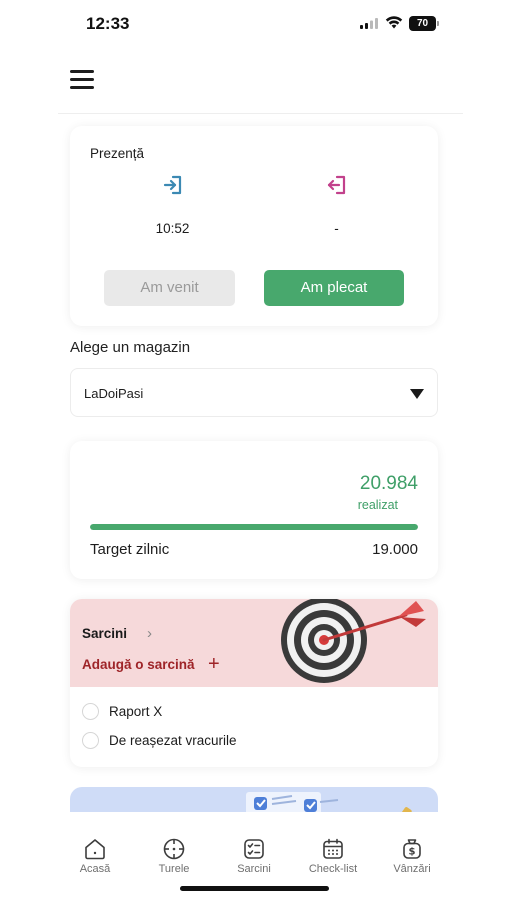 The image size is (507, 900). I want to click on tasks-header: Sarcini › Adaugă o sarcină +, so click(254, 643).